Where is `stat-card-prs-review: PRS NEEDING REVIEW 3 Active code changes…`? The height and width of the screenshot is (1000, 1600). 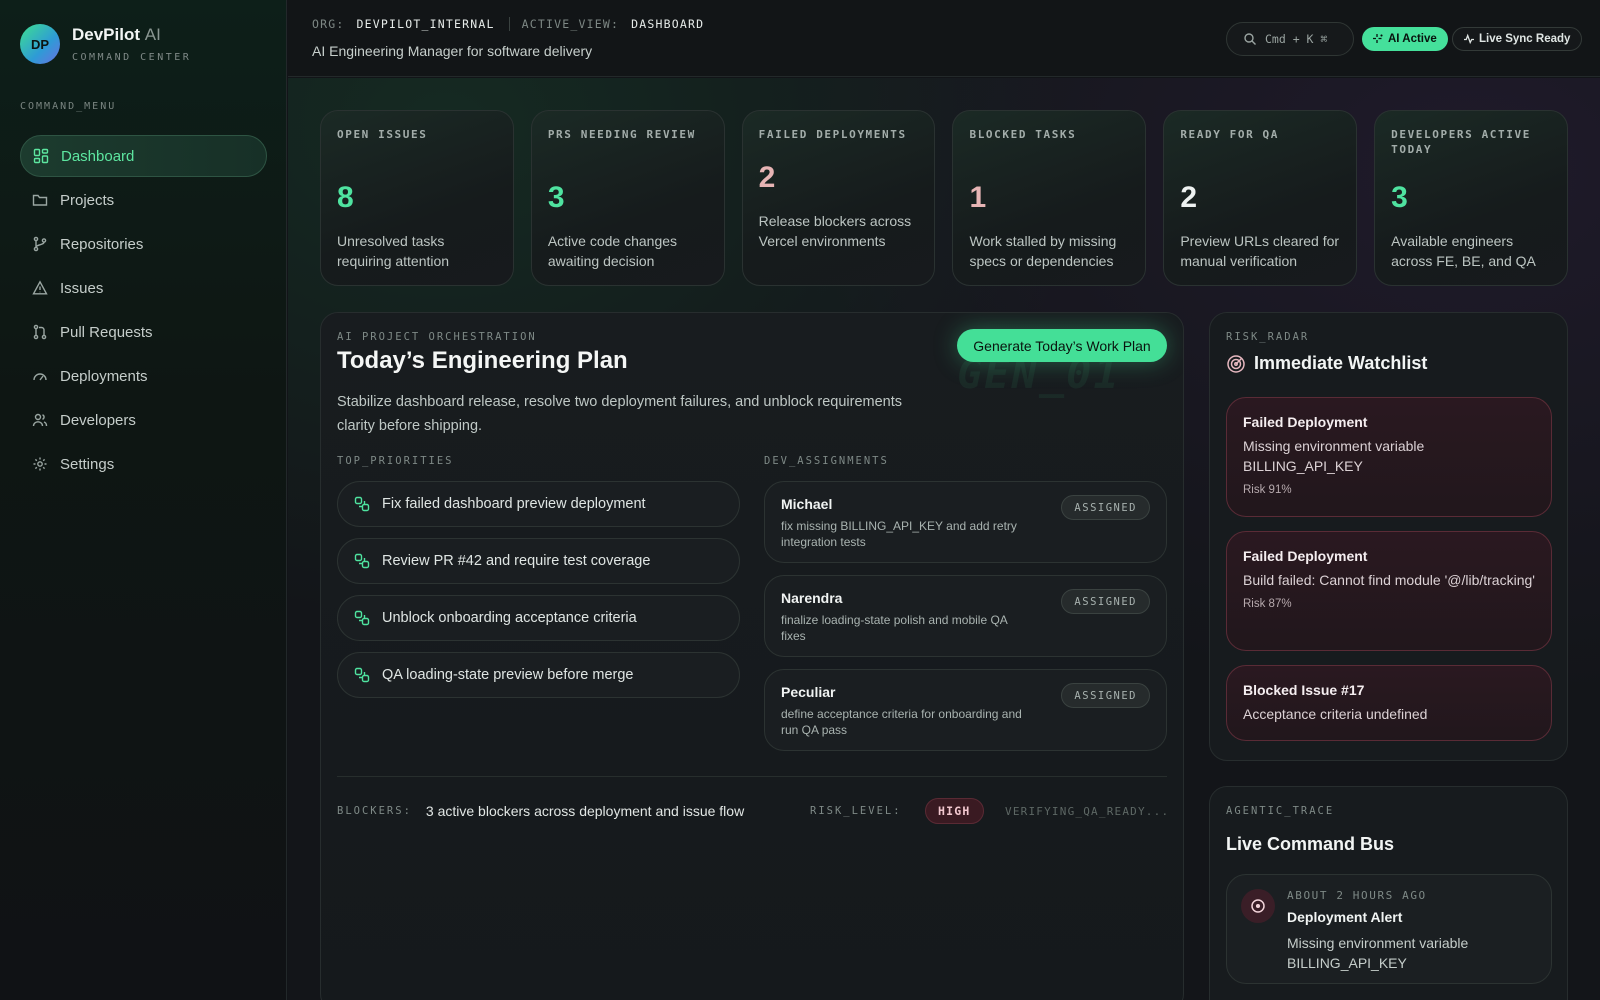 stat-card-prs-review: PRS NEEDING REVIEW 3 Active code changes… is located at coordinates (627, 198).